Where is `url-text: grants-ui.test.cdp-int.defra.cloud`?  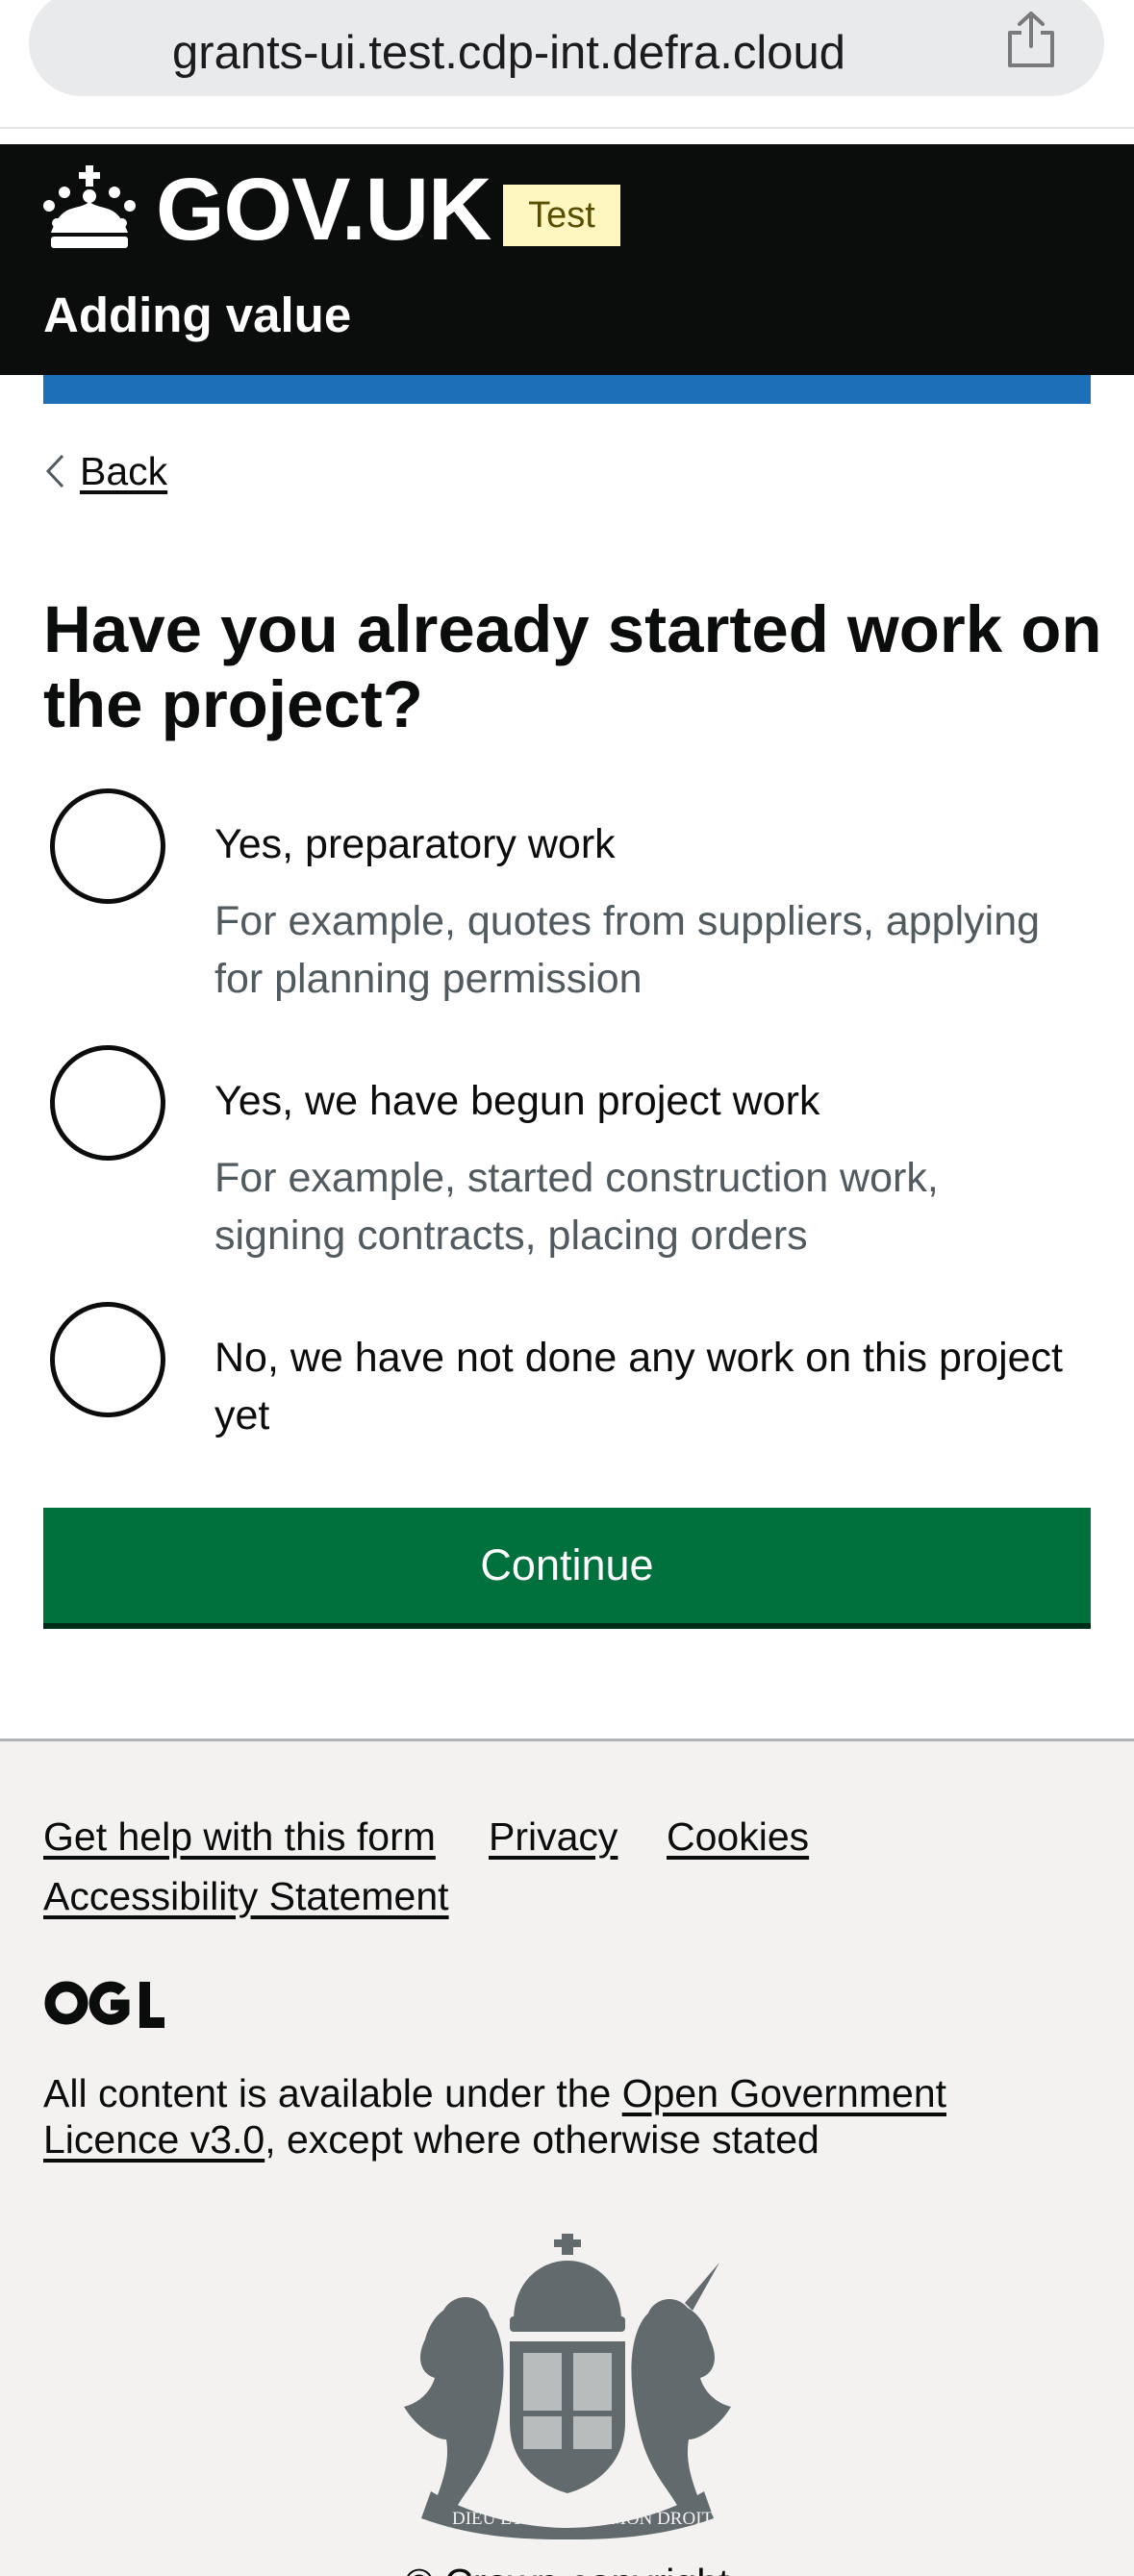 url-text: grants-ui.test.cdp-int.defra.cloud is located at coordinates (509, 48).